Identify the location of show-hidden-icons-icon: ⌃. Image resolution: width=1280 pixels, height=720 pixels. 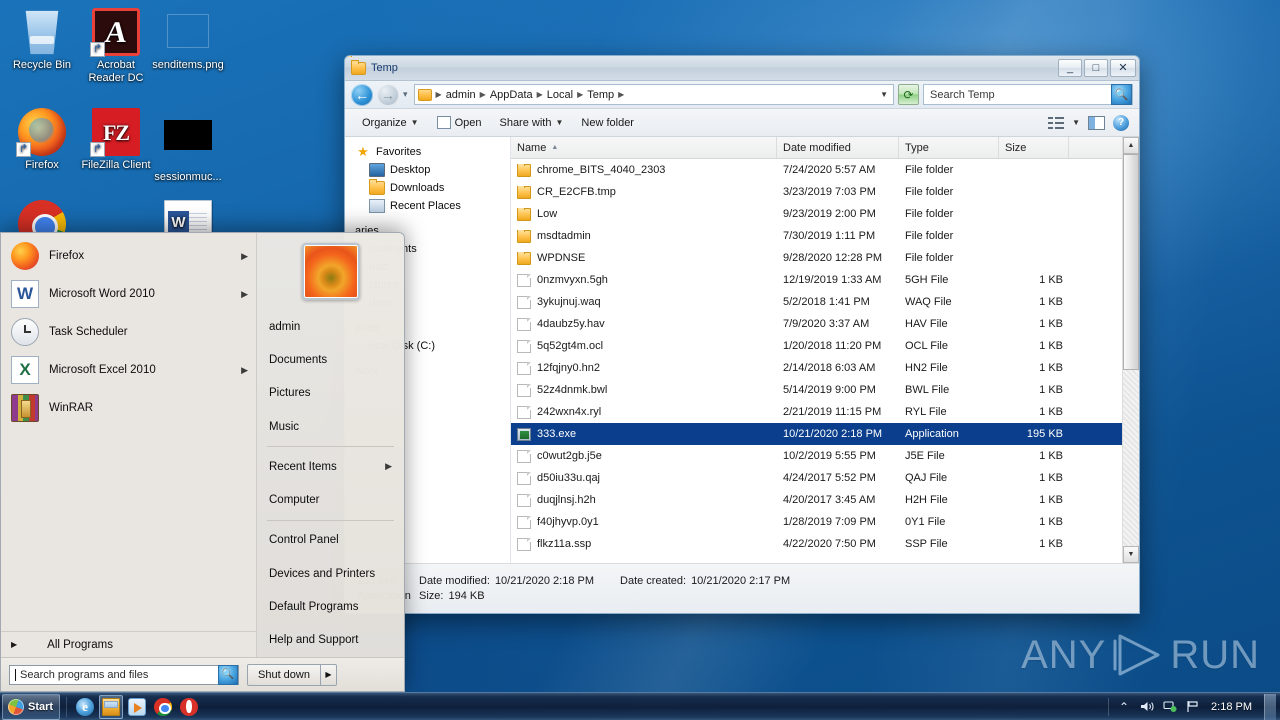
(1124, 707).